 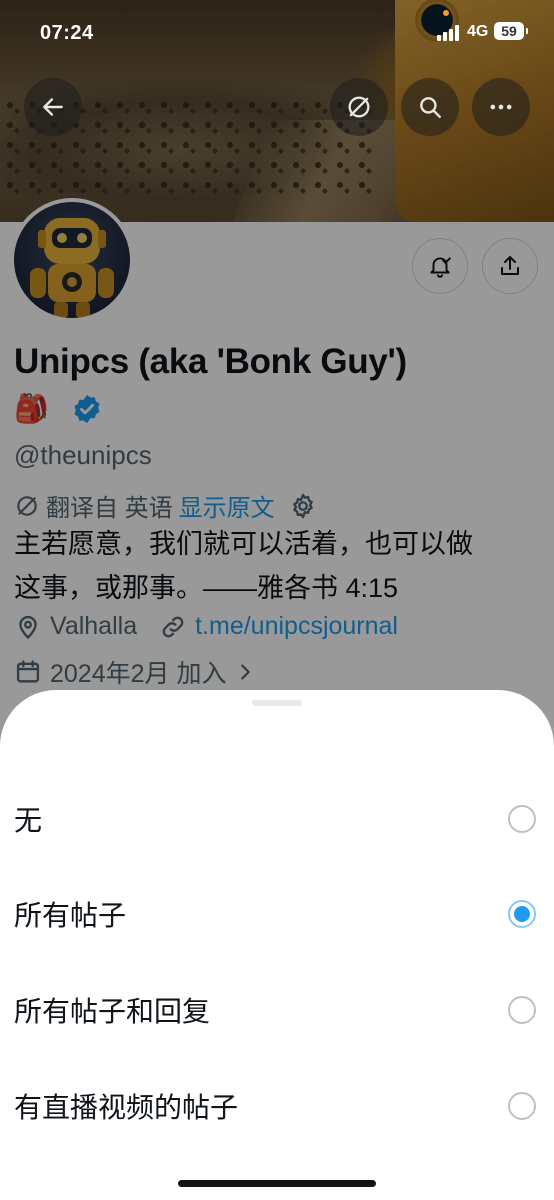 I want to click on translate-off-icon, so click(x=359, y=107).